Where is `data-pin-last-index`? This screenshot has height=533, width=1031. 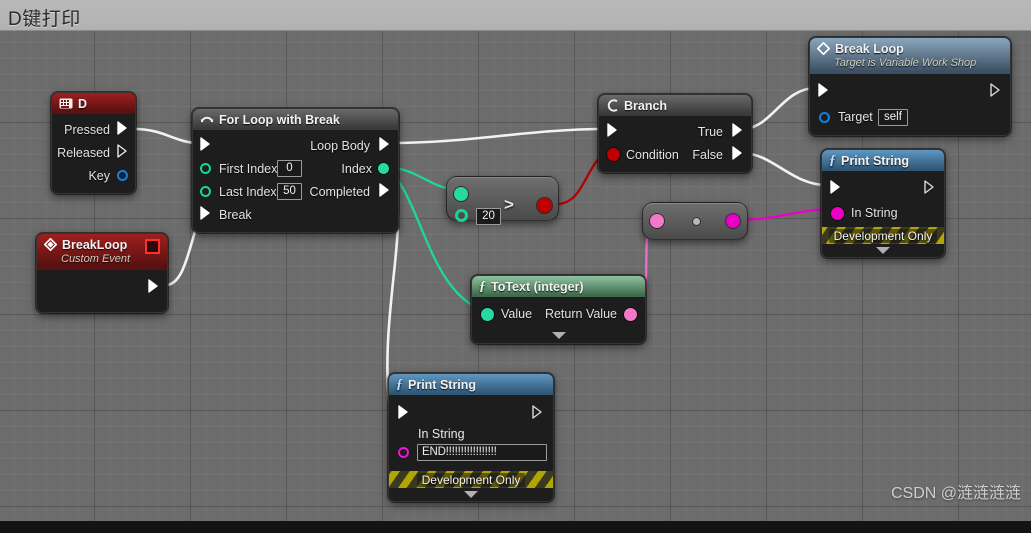 data-pin-last-index is located at coordinates (205, 191).